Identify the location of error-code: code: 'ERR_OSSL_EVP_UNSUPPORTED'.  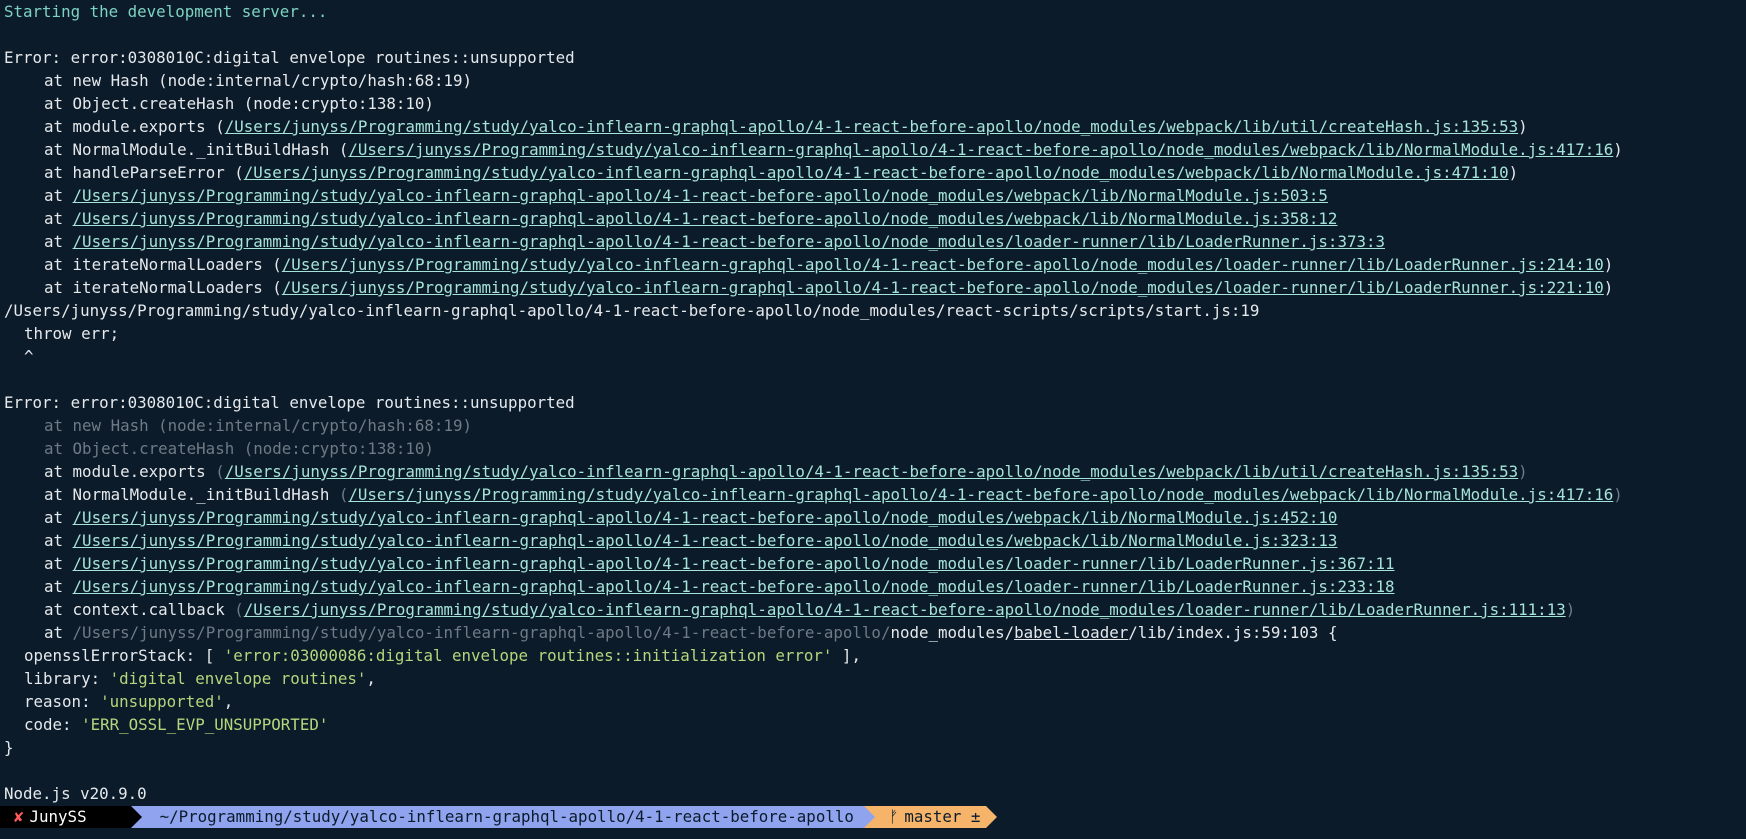
(176, 724).